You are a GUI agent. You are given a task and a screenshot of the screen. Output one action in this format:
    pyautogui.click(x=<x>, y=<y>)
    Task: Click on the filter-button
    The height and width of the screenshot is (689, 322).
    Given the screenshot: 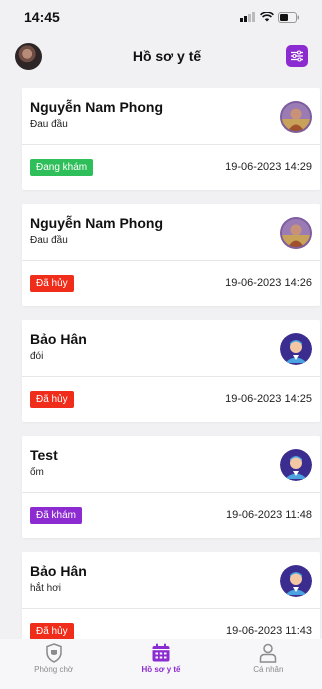 What is the action you would take?
    pyautogui.click(x=297, y=56)
    